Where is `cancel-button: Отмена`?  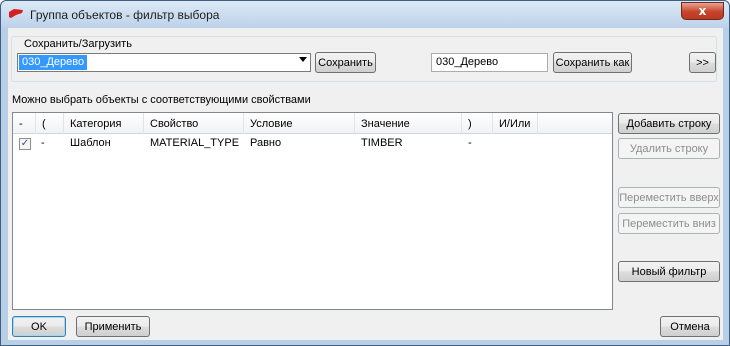 cancel-button: Отмена is located at coordinates (690, 326).